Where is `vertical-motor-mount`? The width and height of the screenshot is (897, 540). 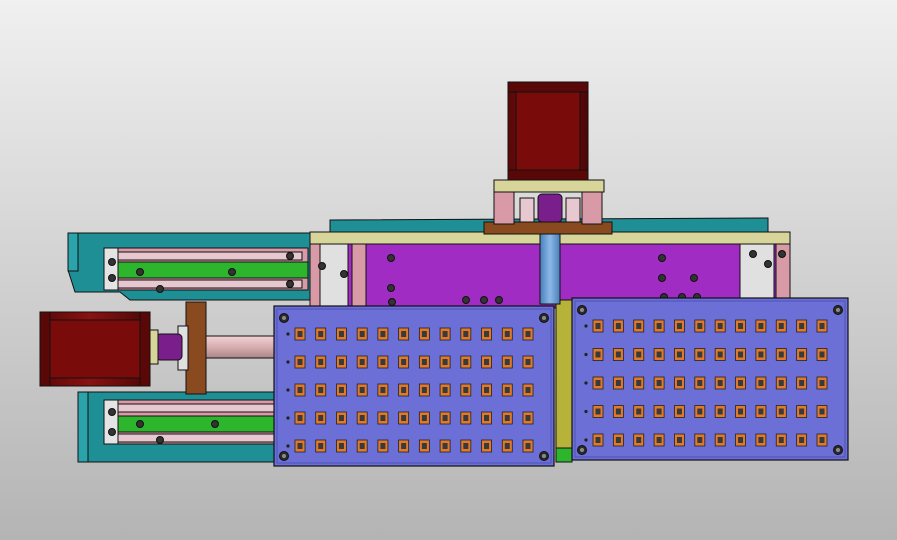
vertical-motor-mount is located at coordinates (548, 207).